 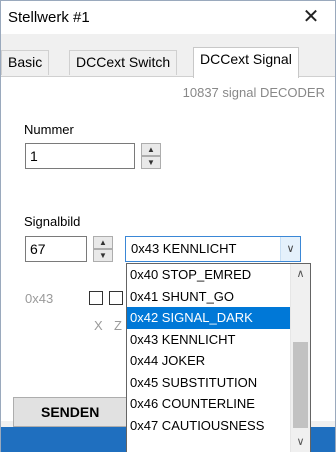 I want to click on scrollbar-thumb, so click(x=300, y=385).